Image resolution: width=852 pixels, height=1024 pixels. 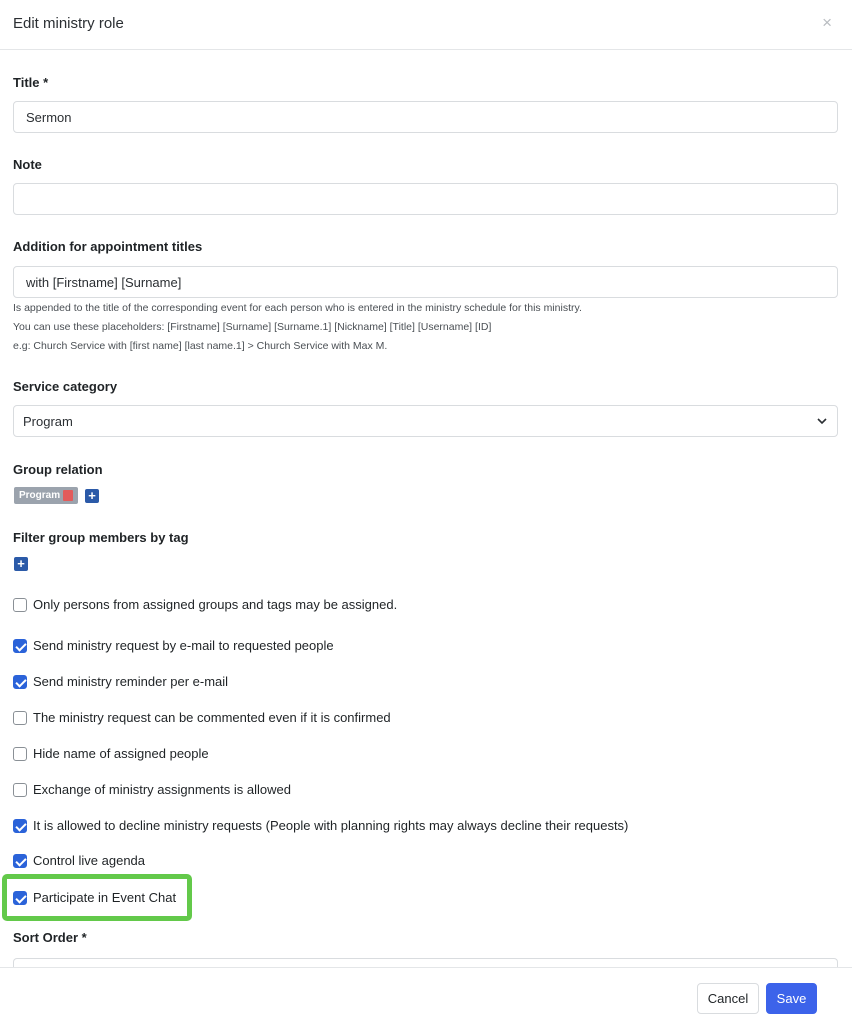 I want to click on checkbox-label: Send ministry reminder per e-mail, so click(x=131, y=681).